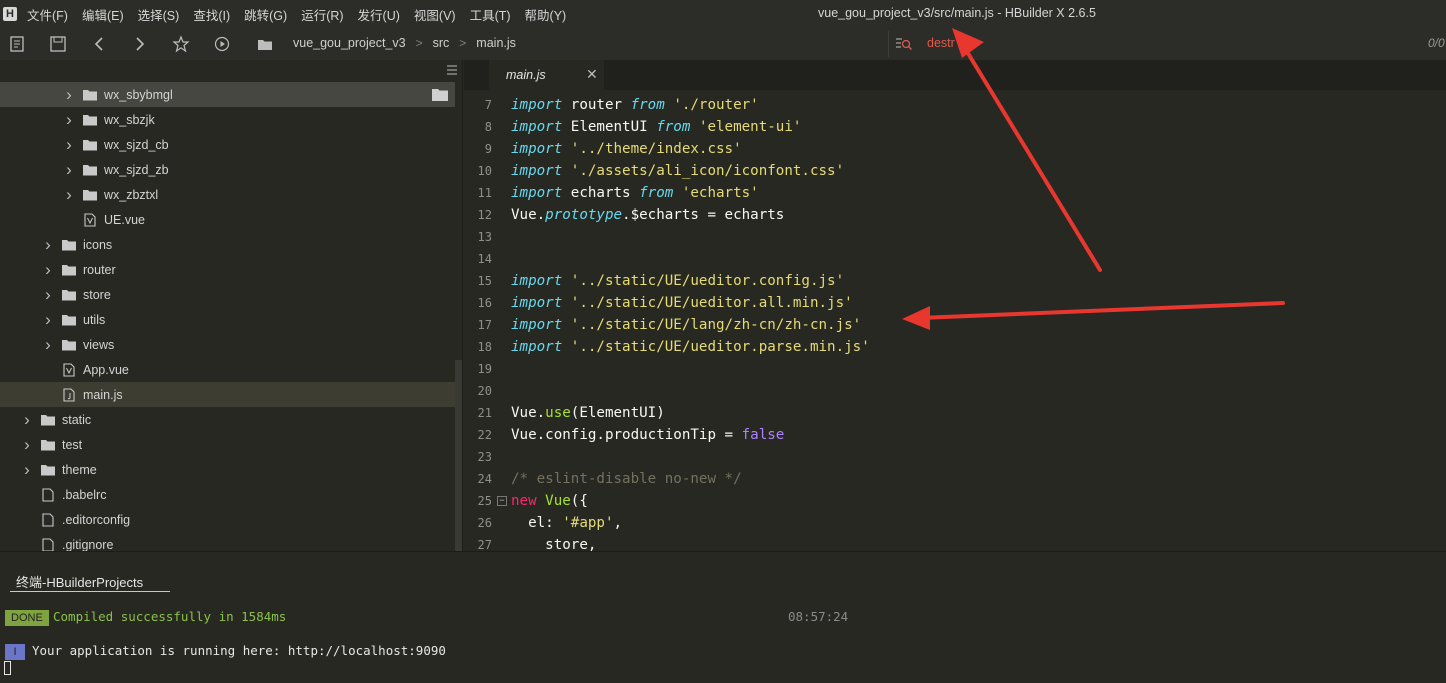 The height and width of the screenshot is (683, 1446). Describe the element at coordinates (441, 43) in the screenshot. I see `breadcrumb-folder: src` at that location.